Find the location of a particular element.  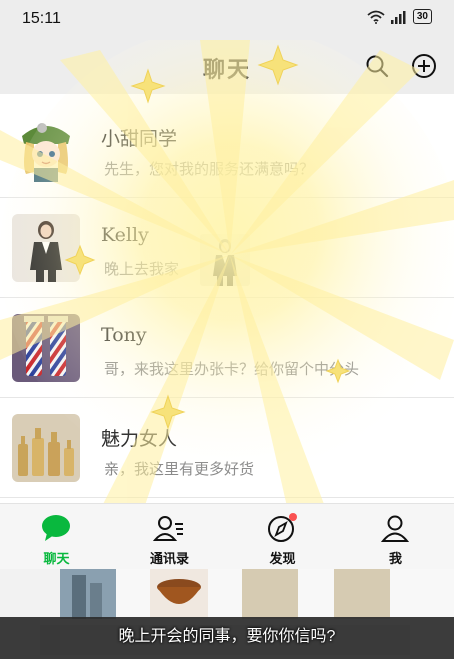

tab-label: 通讯录 is located at coordinates (169, 558).